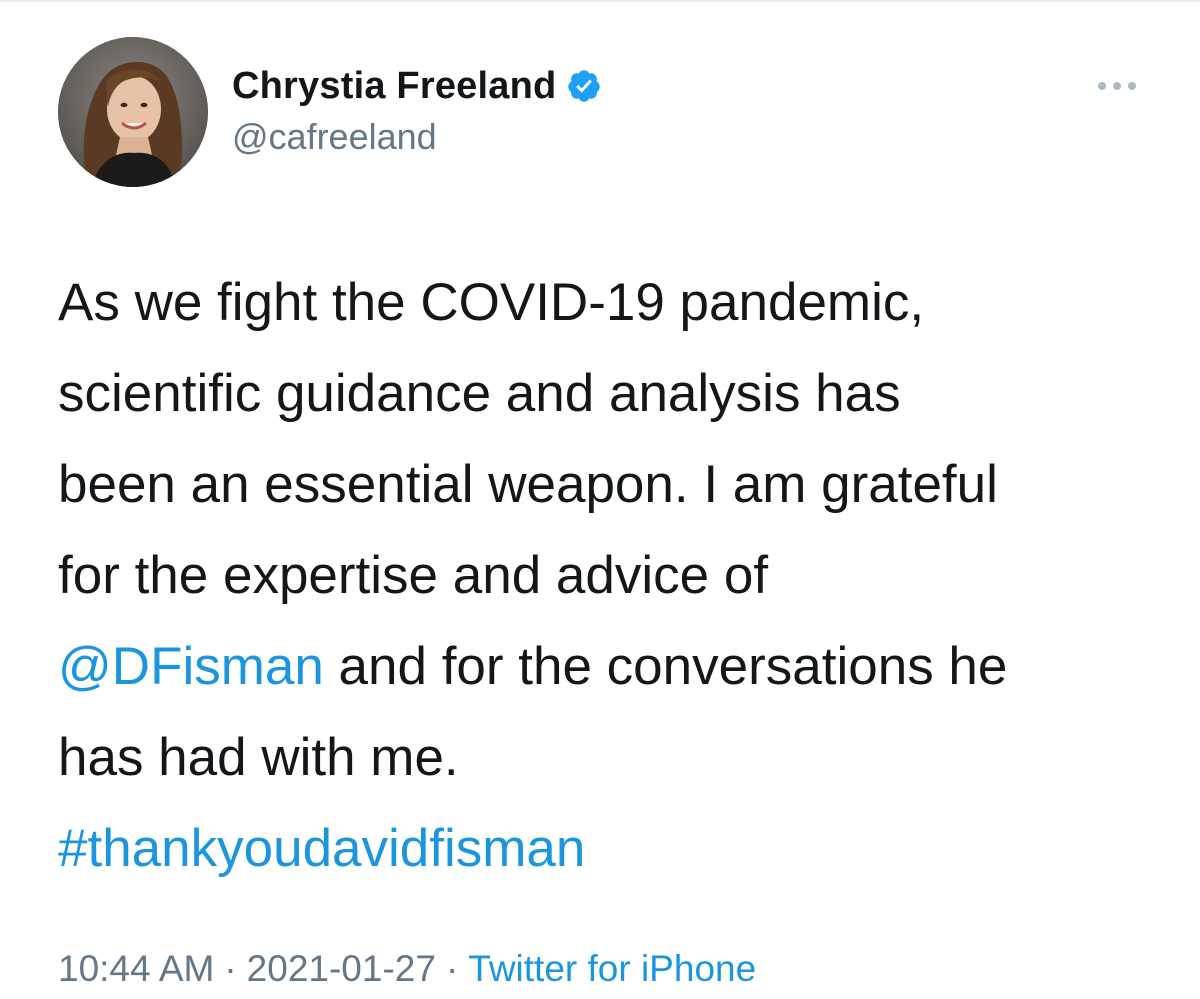  What do you see at coordinates (600, 1) in the screenshot?
I see `top-divider` at bounding box center [600, 1].